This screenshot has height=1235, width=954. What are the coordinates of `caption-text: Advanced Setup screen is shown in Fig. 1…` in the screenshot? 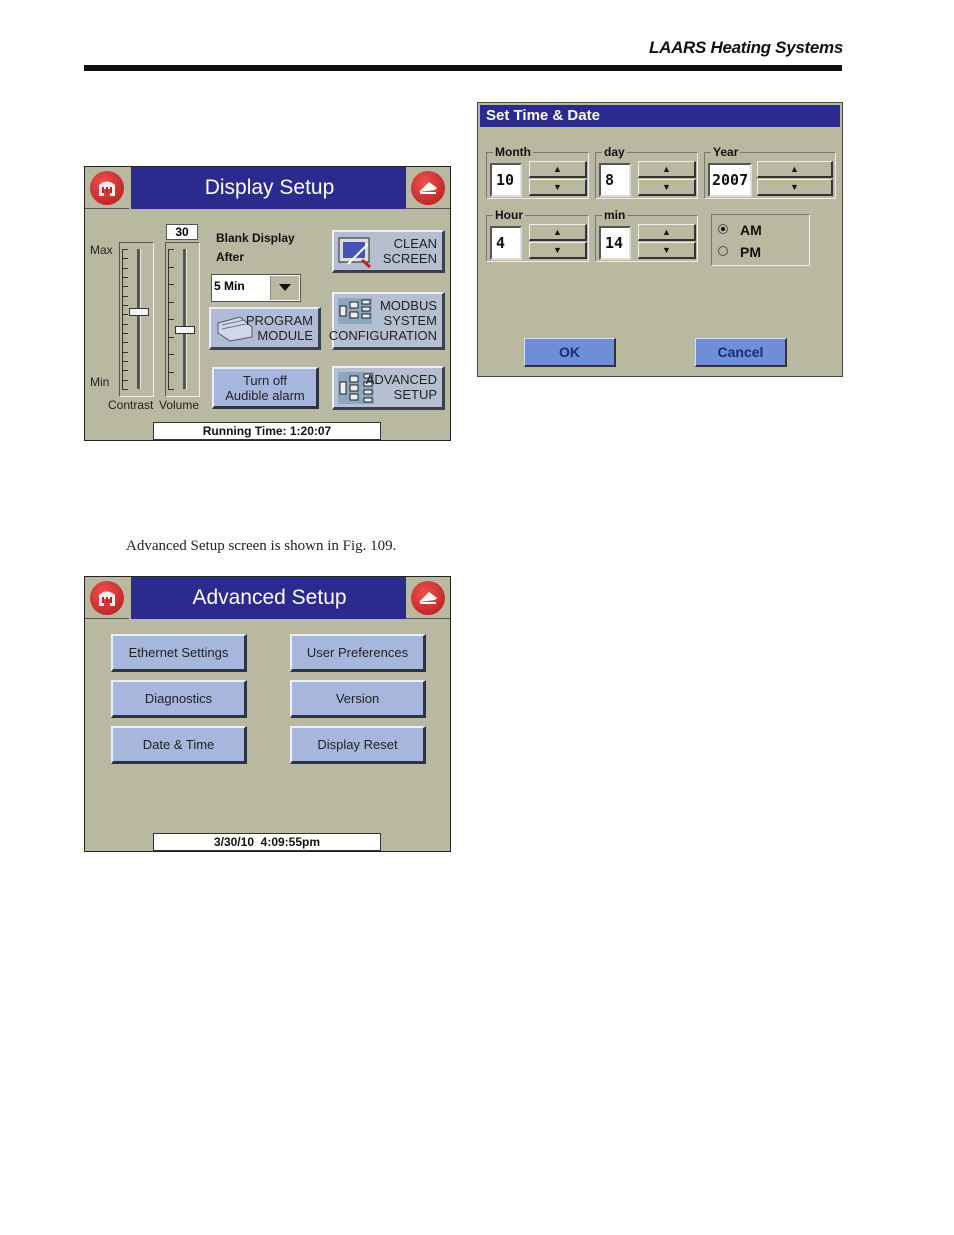 It's located at (261, 546).